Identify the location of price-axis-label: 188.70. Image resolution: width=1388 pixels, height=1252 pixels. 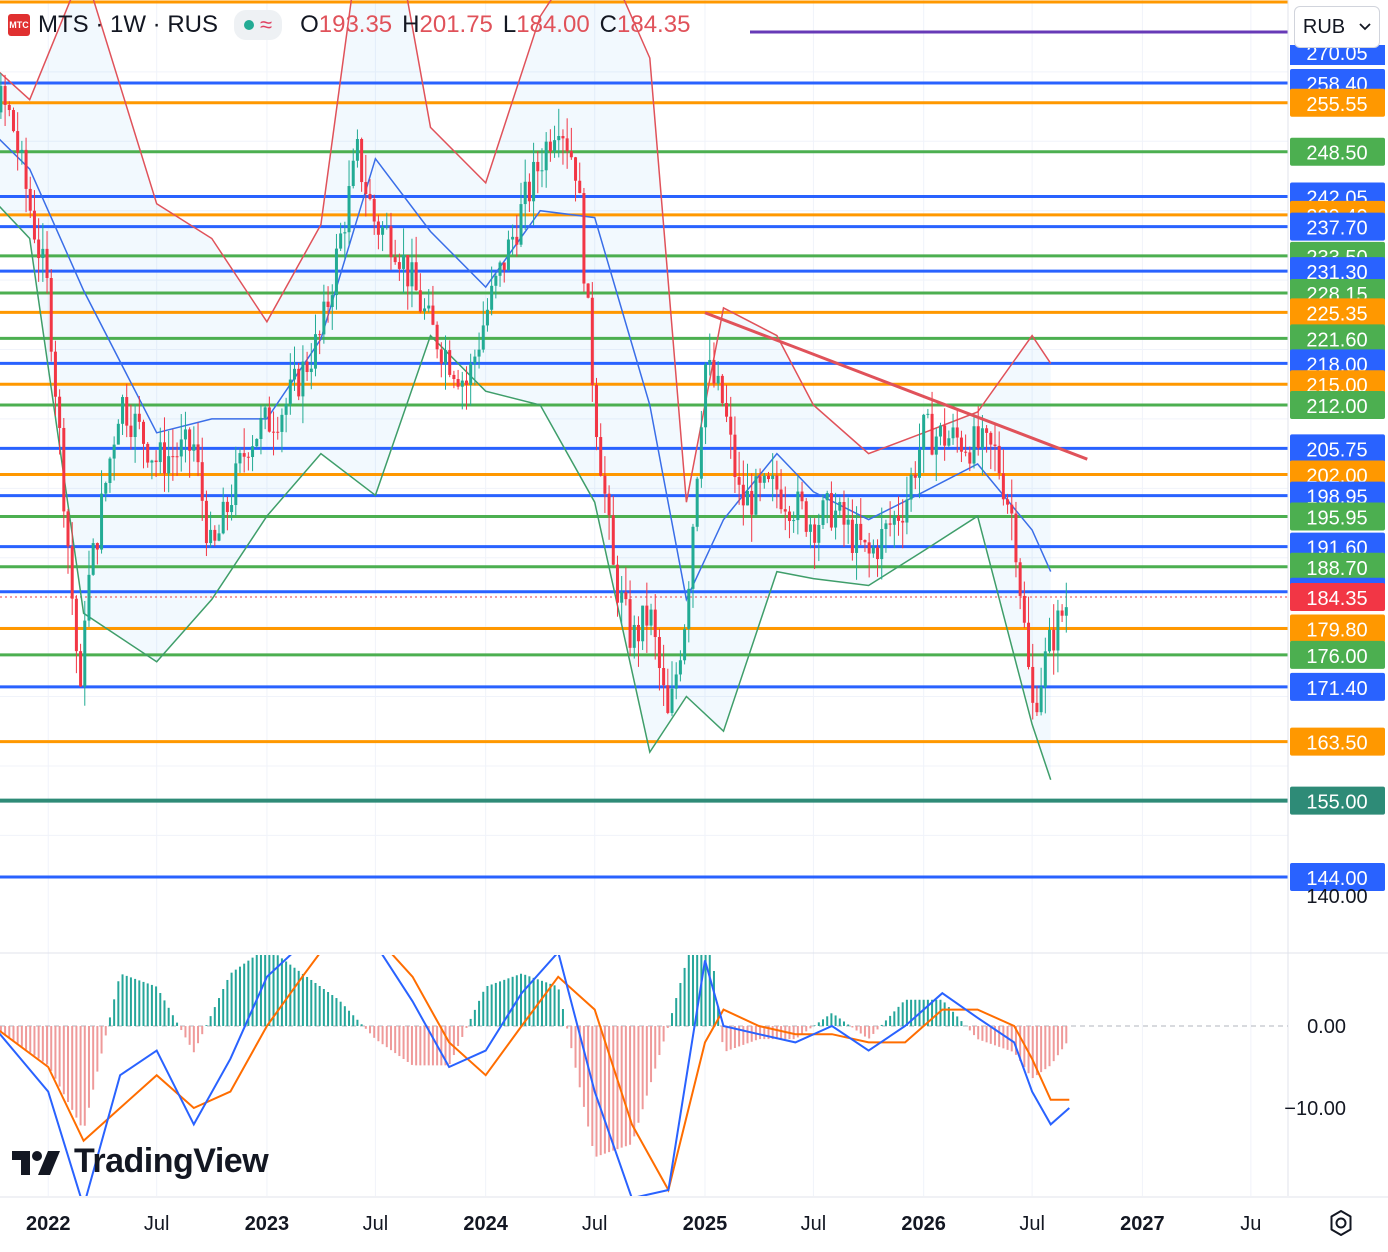
(1336, 569).